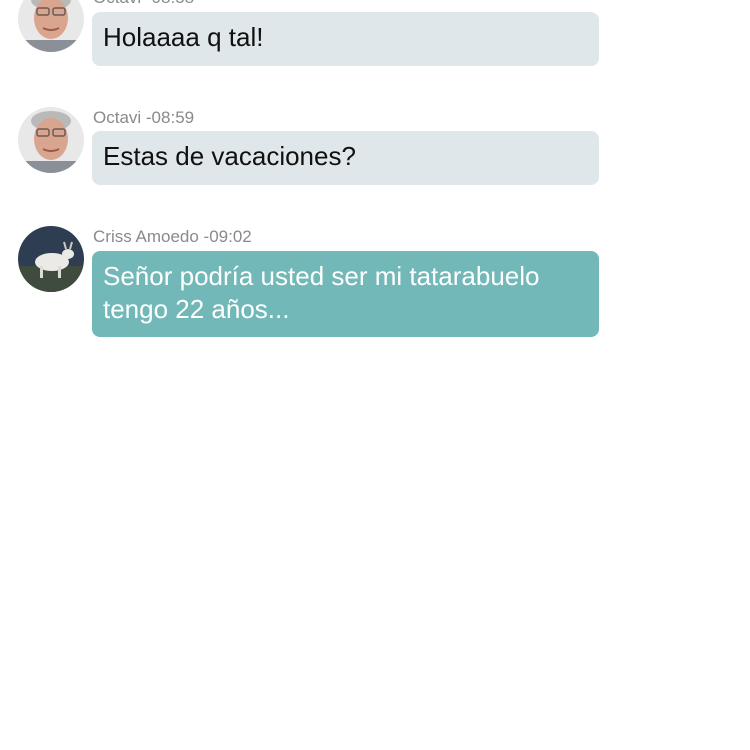 The width and height of the screenshot is (750, 750). I want to click on message-bubble: Holaaaa q tal!, so click(345, 39).